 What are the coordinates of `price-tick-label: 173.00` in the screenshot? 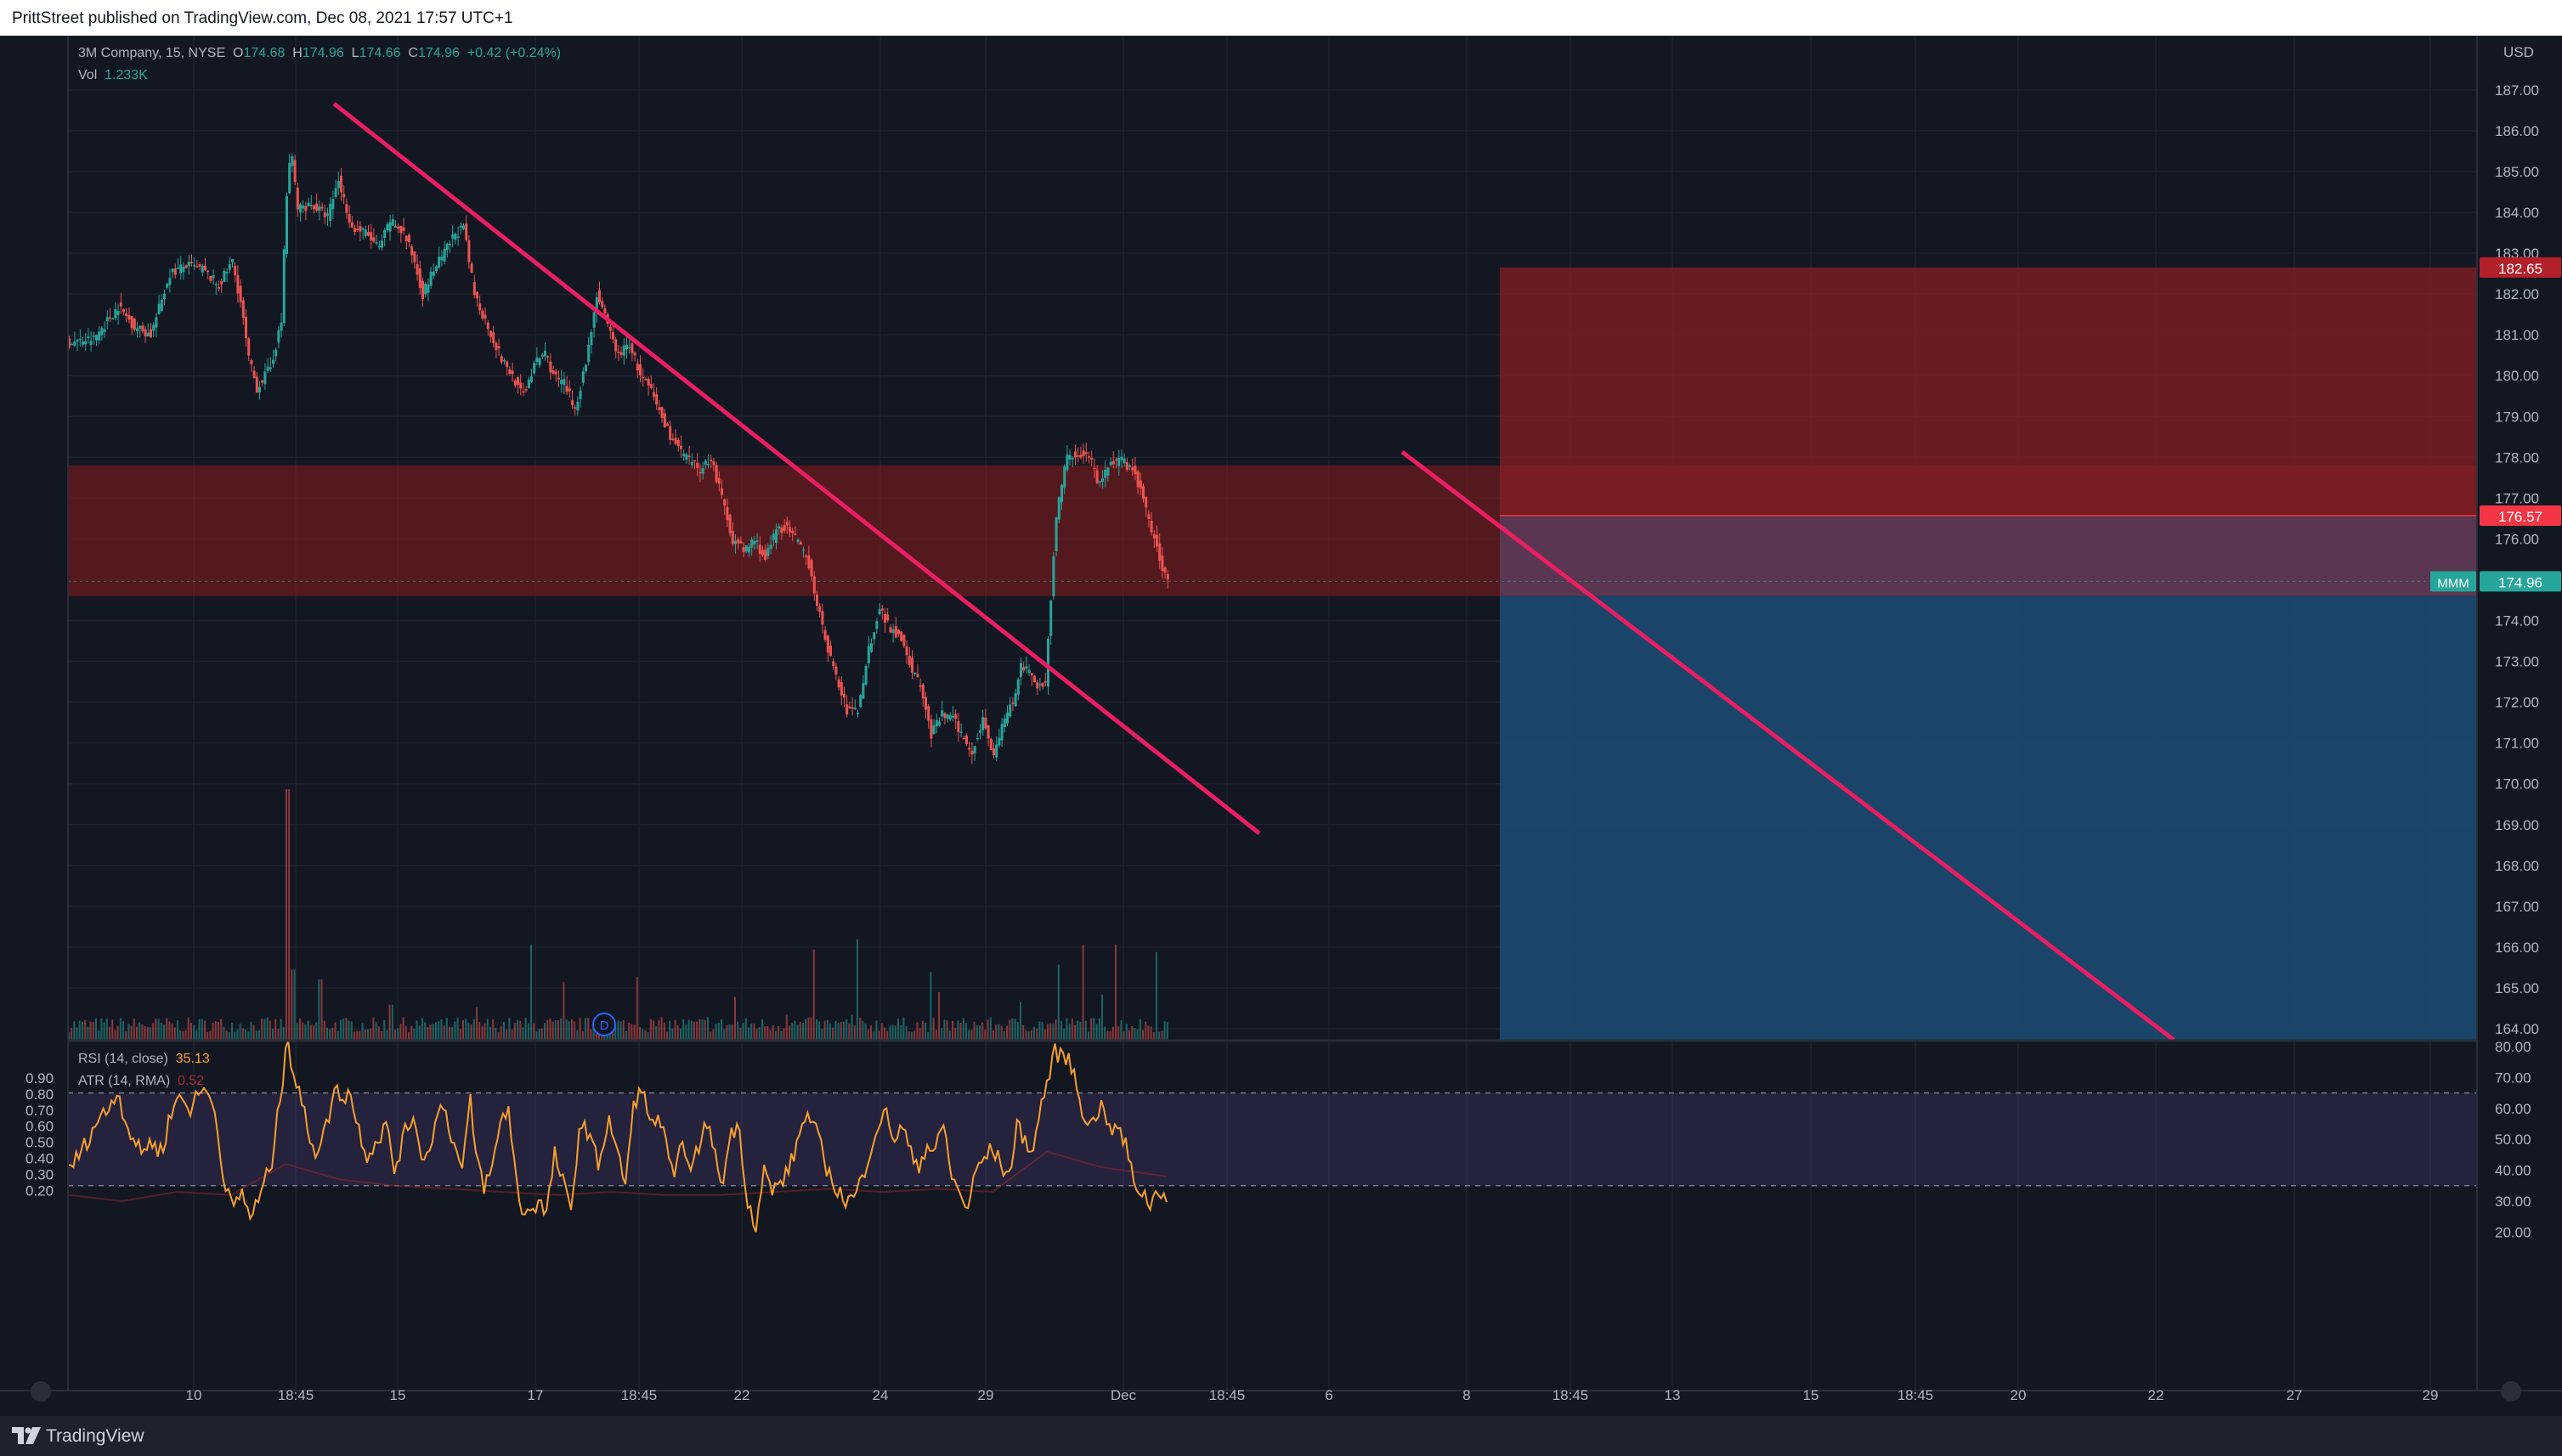 It's located at (2517, 662).